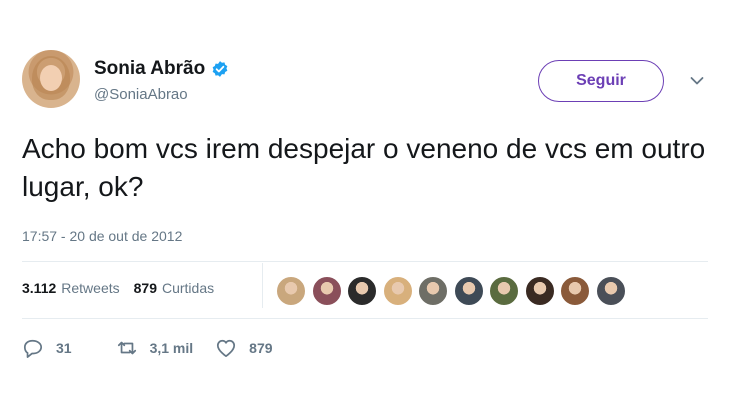  I want to click on like-button: 879, so click(244, 348).